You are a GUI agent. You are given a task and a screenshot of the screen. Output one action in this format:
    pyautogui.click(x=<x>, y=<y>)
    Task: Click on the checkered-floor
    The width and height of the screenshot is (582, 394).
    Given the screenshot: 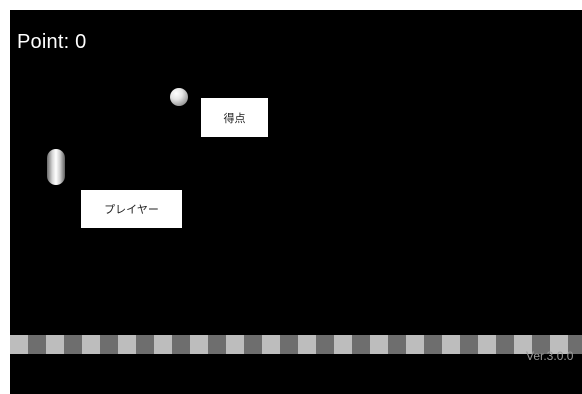 What is the action you would take?
    pyautogui.click(x=296, y=344)
    